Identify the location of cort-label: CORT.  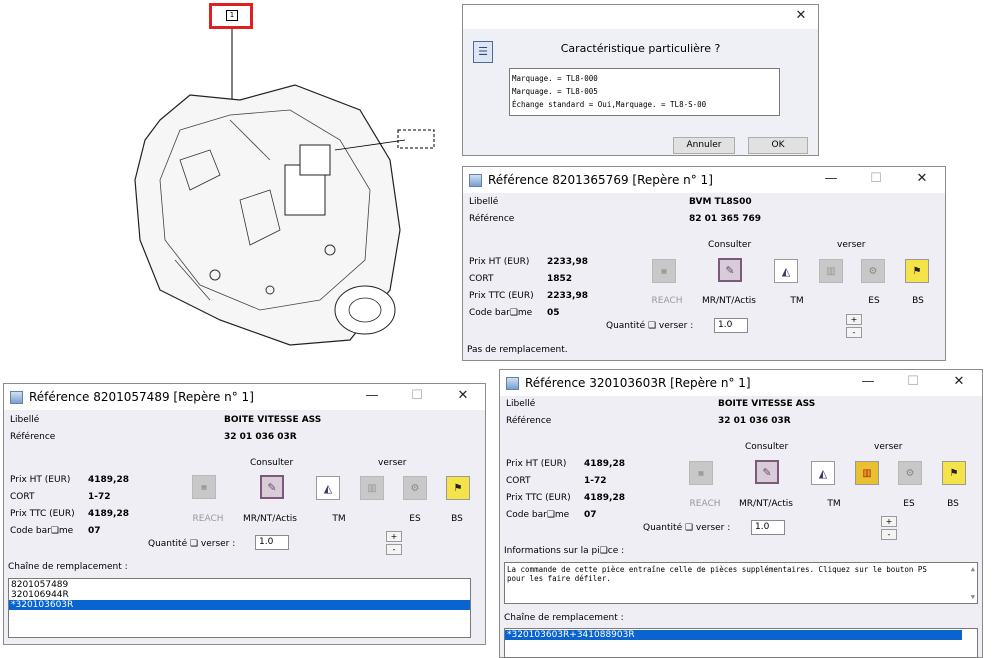
(22, 497).